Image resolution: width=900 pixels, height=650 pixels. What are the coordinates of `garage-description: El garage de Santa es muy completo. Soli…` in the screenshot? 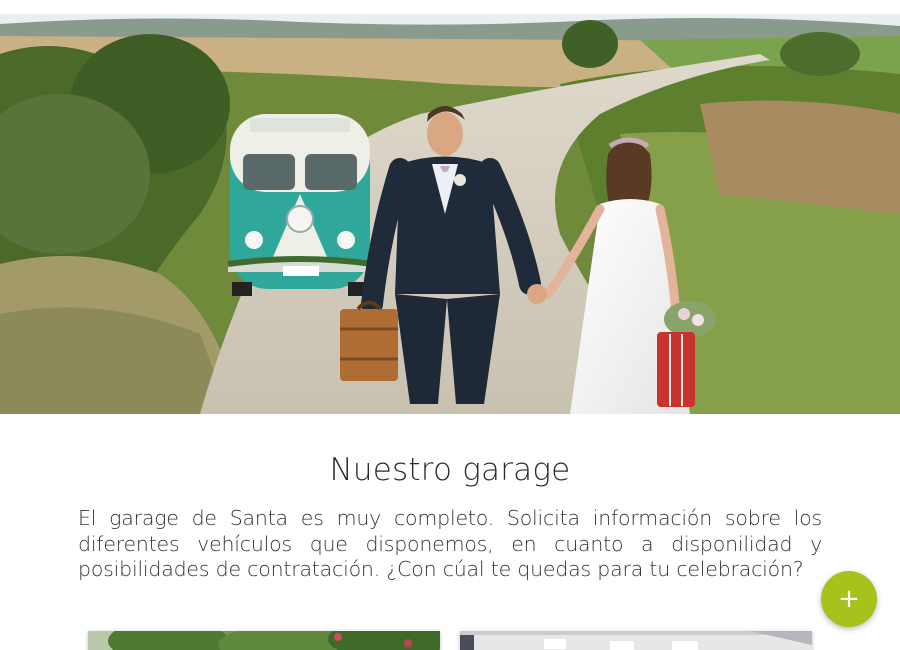 It's located at (450, 543).